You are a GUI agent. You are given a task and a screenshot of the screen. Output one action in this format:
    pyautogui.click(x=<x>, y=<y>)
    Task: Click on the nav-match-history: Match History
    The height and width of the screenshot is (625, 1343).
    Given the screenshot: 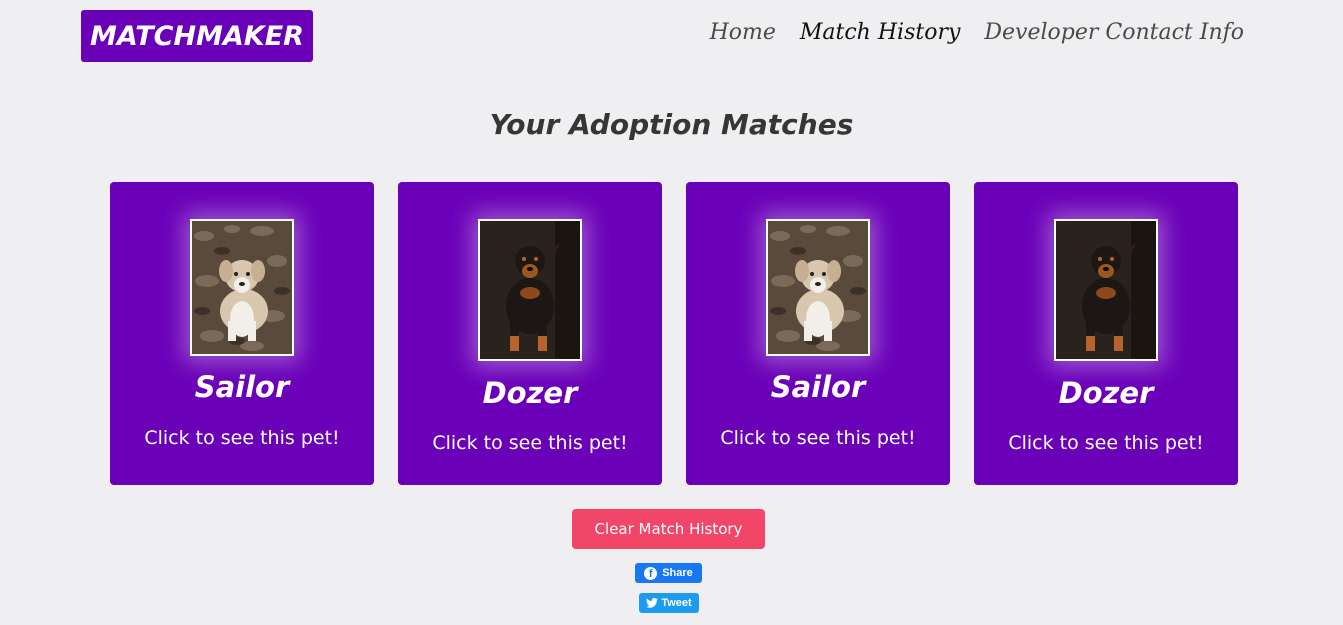 What is the action you would take?
    pyautogui.click(x=880, y=32)
    